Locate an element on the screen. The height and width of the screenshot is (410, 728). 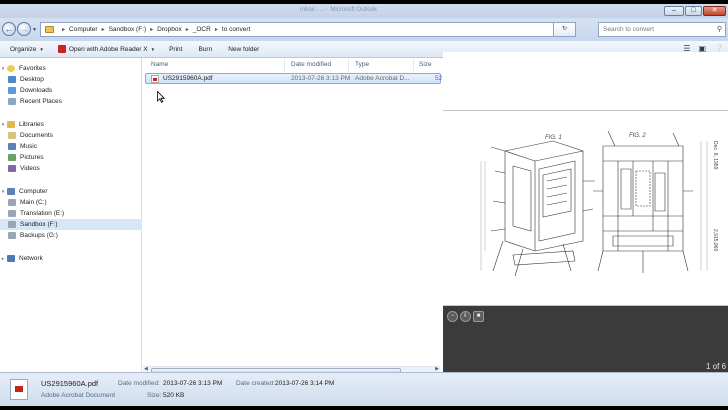
details-date-created-label: Date created: is located at coordinates (256, 383).